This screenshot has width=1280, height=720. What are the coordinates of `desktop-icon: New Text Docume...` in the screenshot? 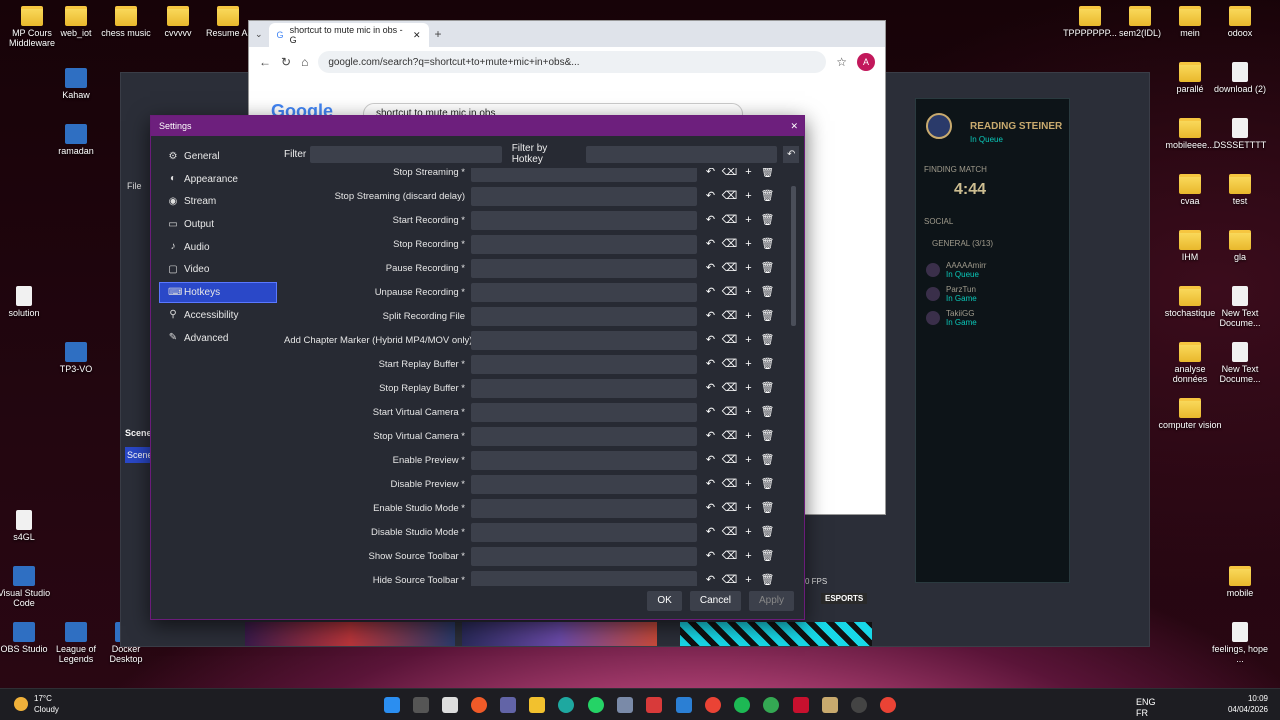 It's located at (1240, 307).